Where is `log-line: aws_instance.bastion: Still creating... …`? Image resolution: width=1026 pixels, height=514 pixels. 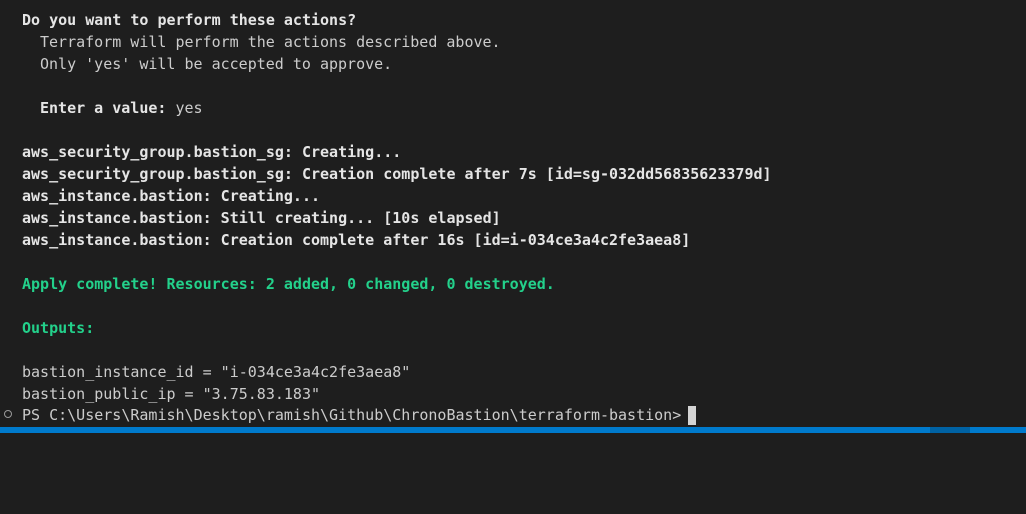 log-line: aws_instance.bastion: Still creating... … is located at coordinates (261, 218).